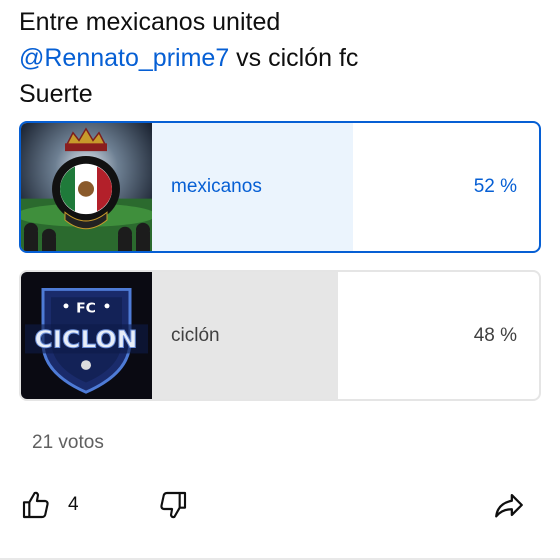  I want to click on share-button, so click(509, 505).